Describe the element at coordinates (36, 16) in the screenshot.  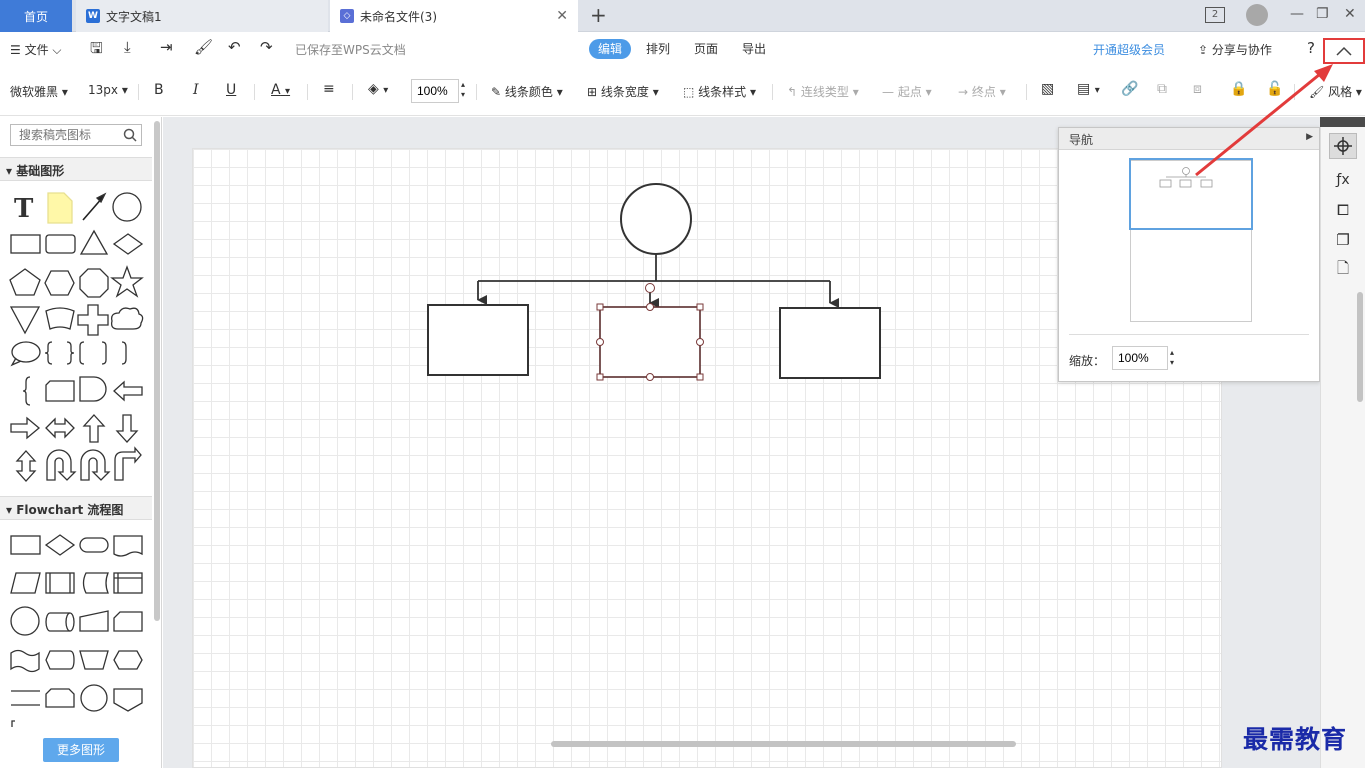
I see `tab-home: 首页` at that location.